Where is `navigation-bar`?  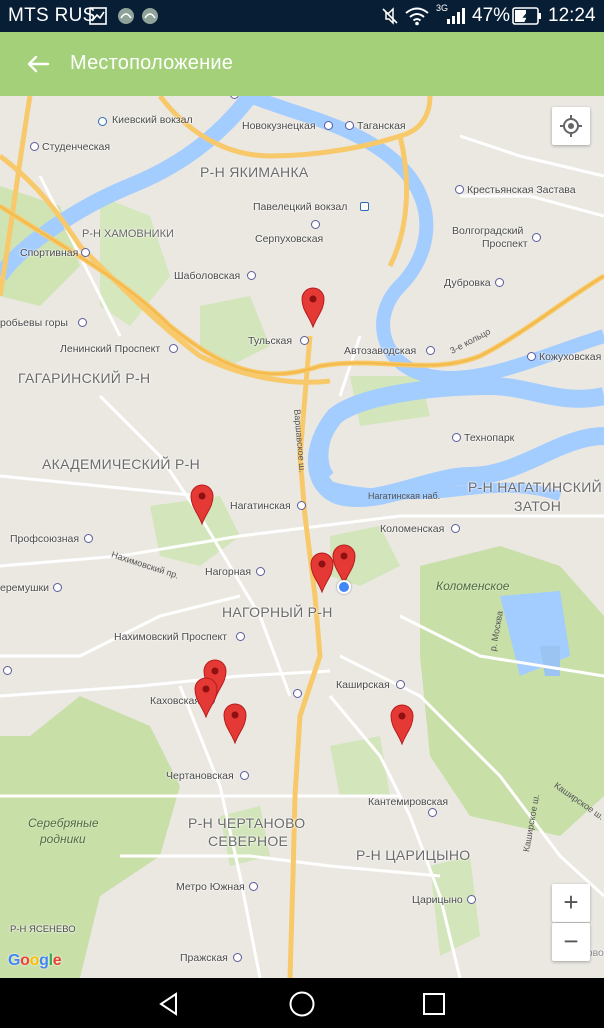 navigation-bar is located at coordinates (302, 1003).